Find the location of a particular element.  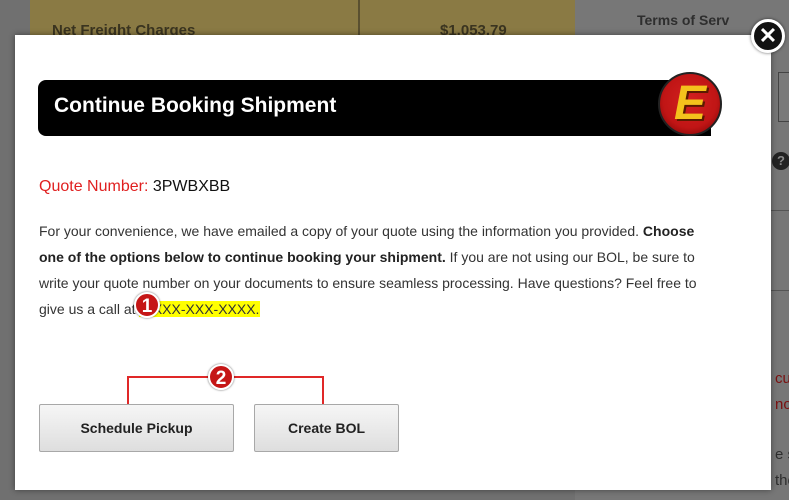

close-button: ✕ is located at coordinates (768, 36).